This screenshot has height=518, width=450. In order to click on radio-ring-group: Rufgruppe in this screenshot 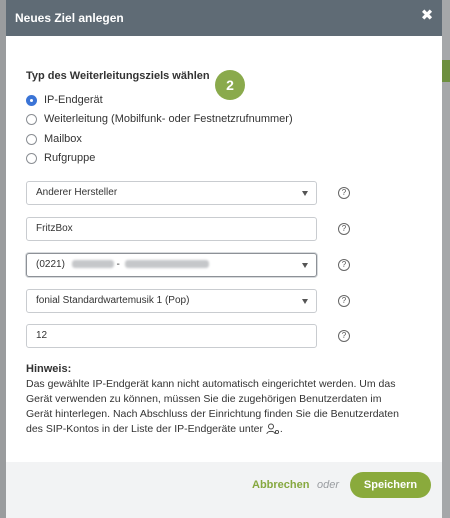, I will do `click(60, 158)`.